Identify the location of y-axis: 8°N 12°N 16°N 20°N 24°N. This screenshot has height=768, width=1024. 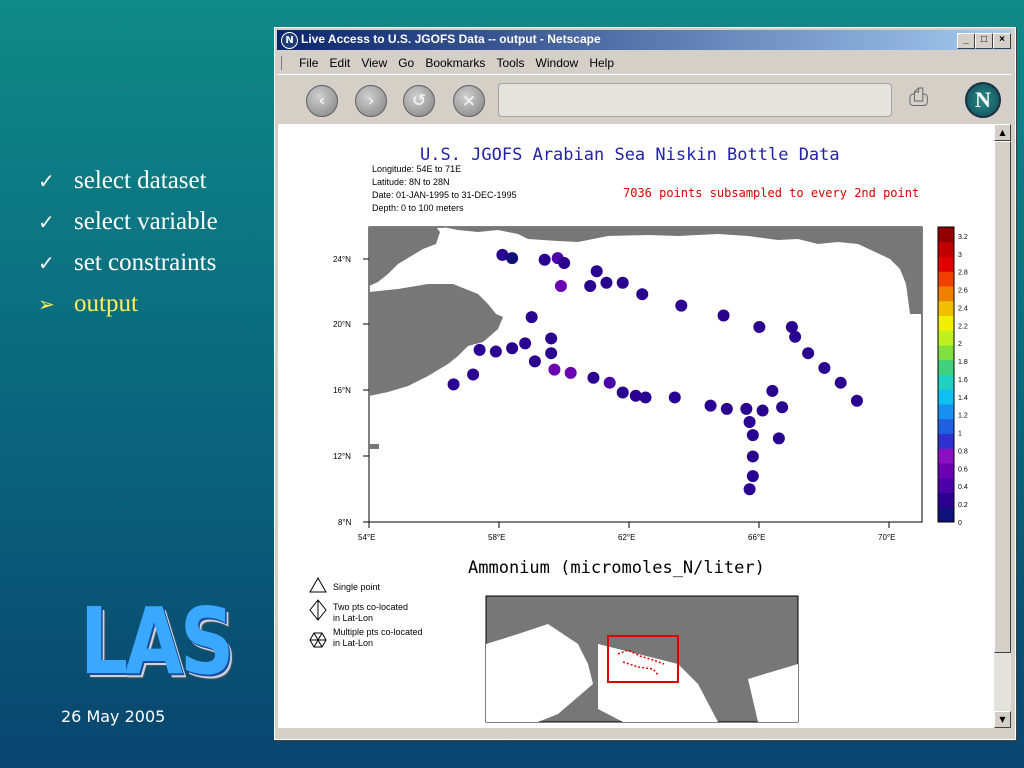
(351, 391).